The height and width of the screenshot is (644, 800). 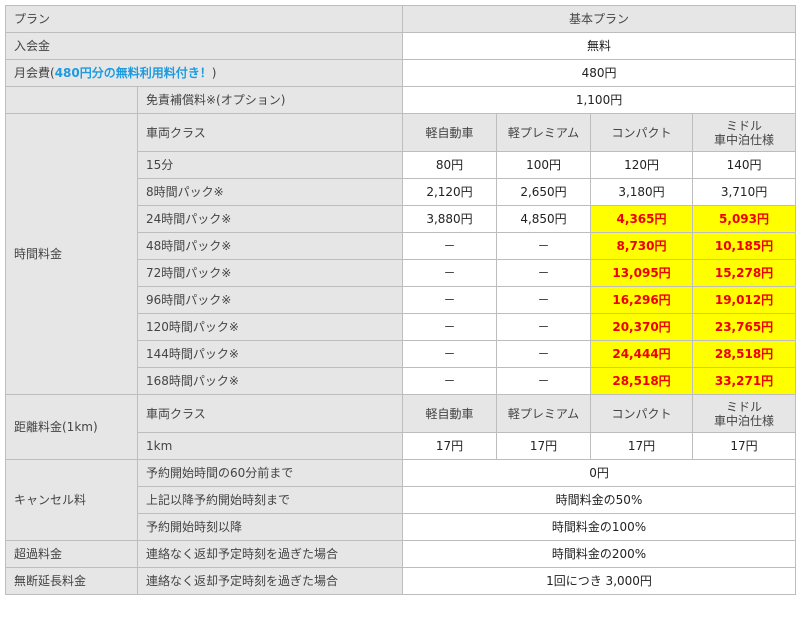 I want to click on admission-row: 入会金 無料, so click(x=400, y=46).